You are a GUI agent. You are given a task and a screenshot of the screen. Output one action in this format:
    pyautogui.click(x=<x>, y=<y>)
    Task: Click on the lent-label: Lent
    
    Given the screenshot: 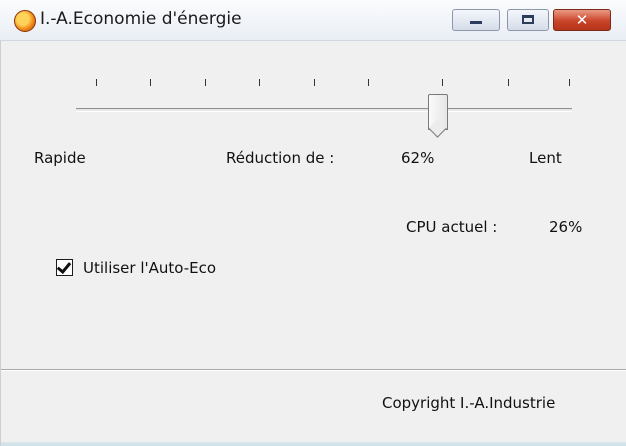 What is the action you would take?
    pyautogui.click(x=545, y=158)
    